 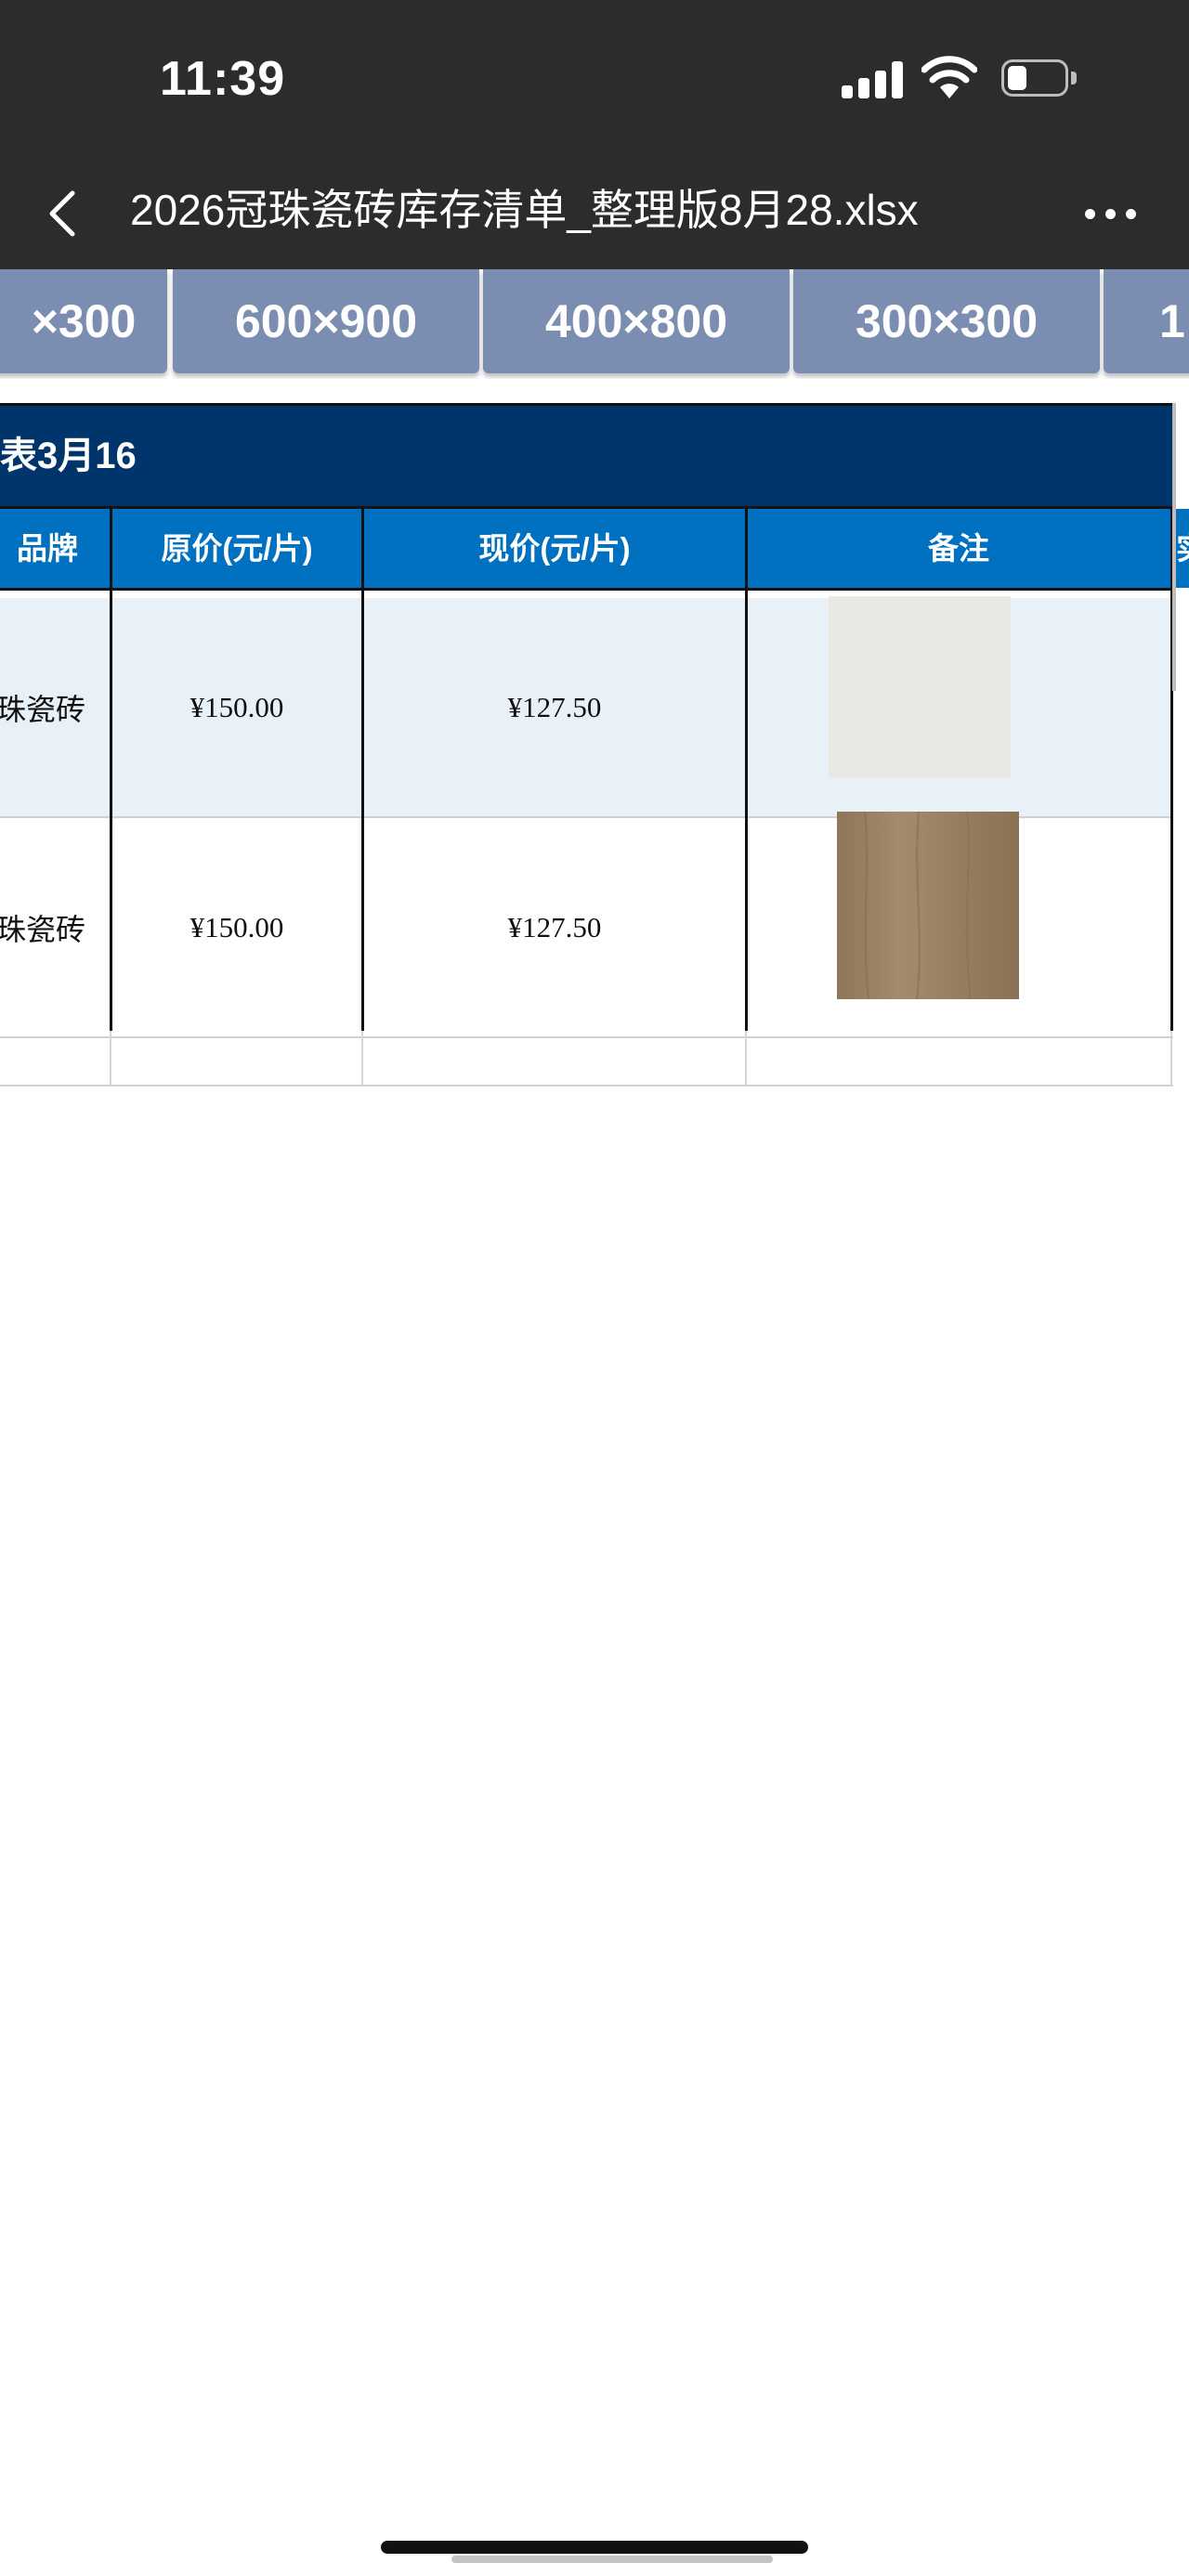 What do you see at coordinates (1111, 214) in the screenshot?
I see `more-options-icon` at bounding box center [1111, 214].